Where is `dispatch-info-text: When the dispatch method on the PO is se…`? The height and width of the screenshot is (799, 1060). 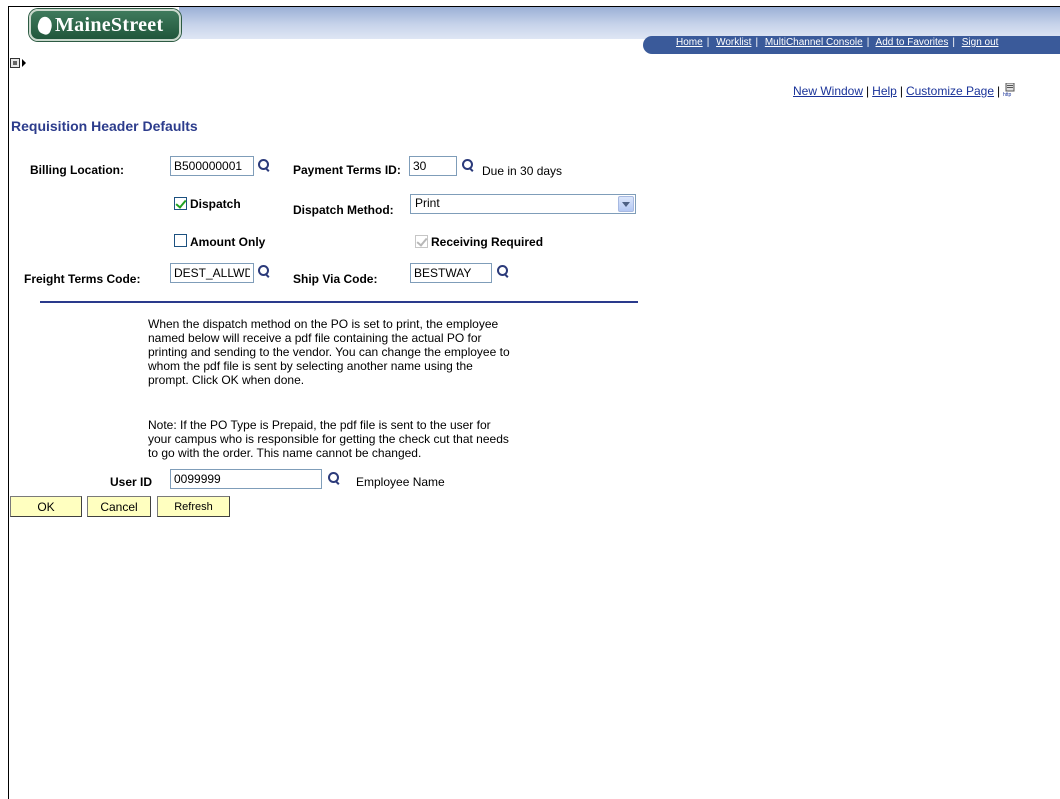 dispatch-info-text: When the dispatch method on the PO is se… is located at coordinates (363, 352).